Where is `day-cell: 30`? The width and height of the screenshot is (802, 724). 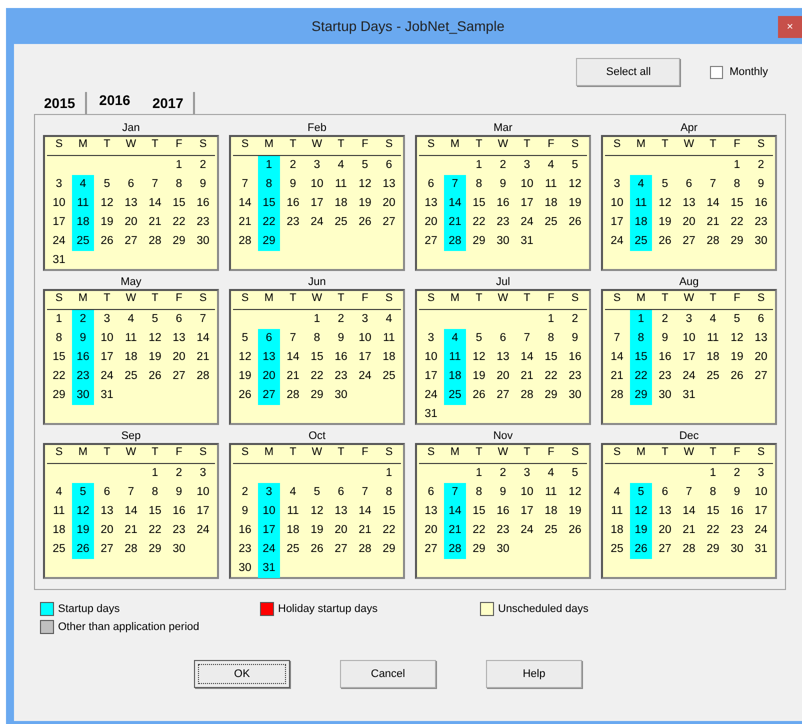 day-cell: 30 is located at coordinates (761, 241).